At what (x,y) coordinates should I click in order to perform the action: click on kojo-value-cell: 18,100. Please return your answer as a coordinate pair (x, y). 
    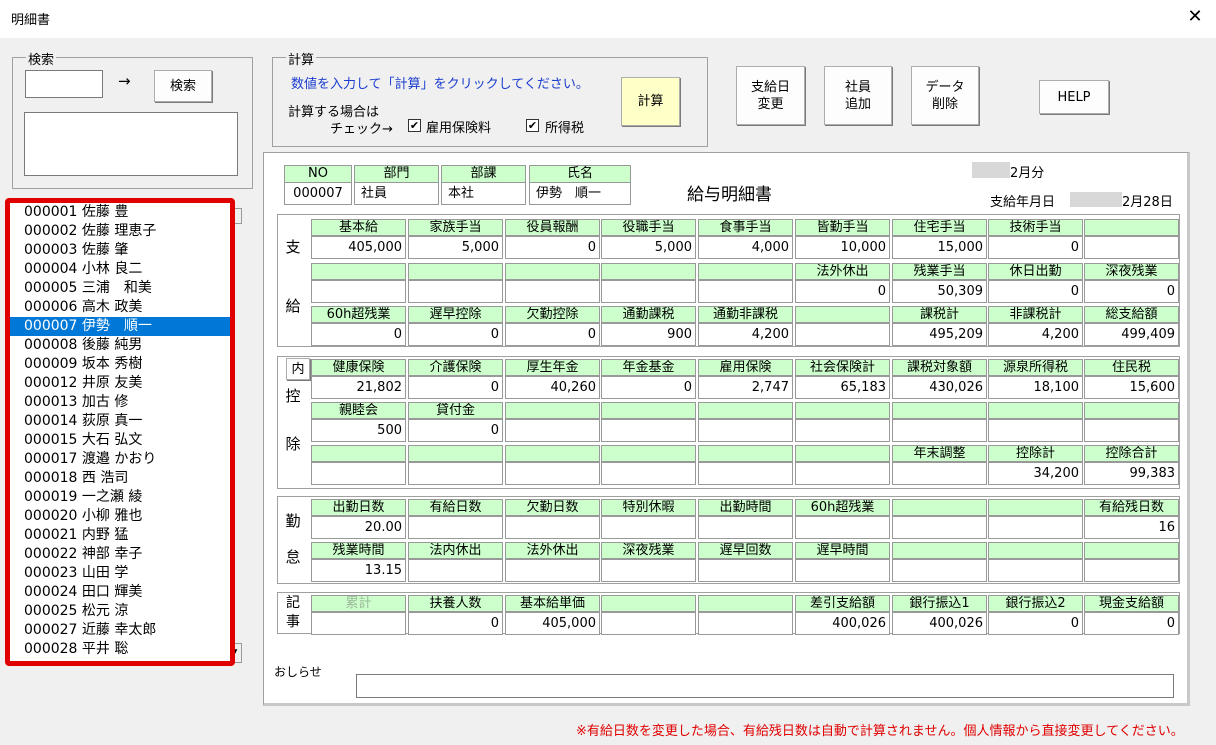
    Looking at the image, I should click on (1035, 387).